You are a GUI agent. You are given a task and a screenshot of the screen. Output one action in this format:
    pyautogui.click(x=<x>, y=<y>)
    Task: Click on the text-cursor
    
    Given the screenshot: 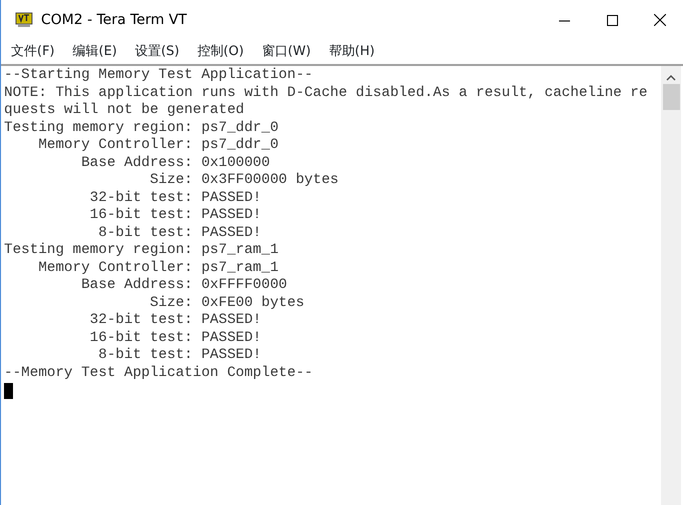 What is the action you would take?
    pyautogui.click(x=8, y=391)
    